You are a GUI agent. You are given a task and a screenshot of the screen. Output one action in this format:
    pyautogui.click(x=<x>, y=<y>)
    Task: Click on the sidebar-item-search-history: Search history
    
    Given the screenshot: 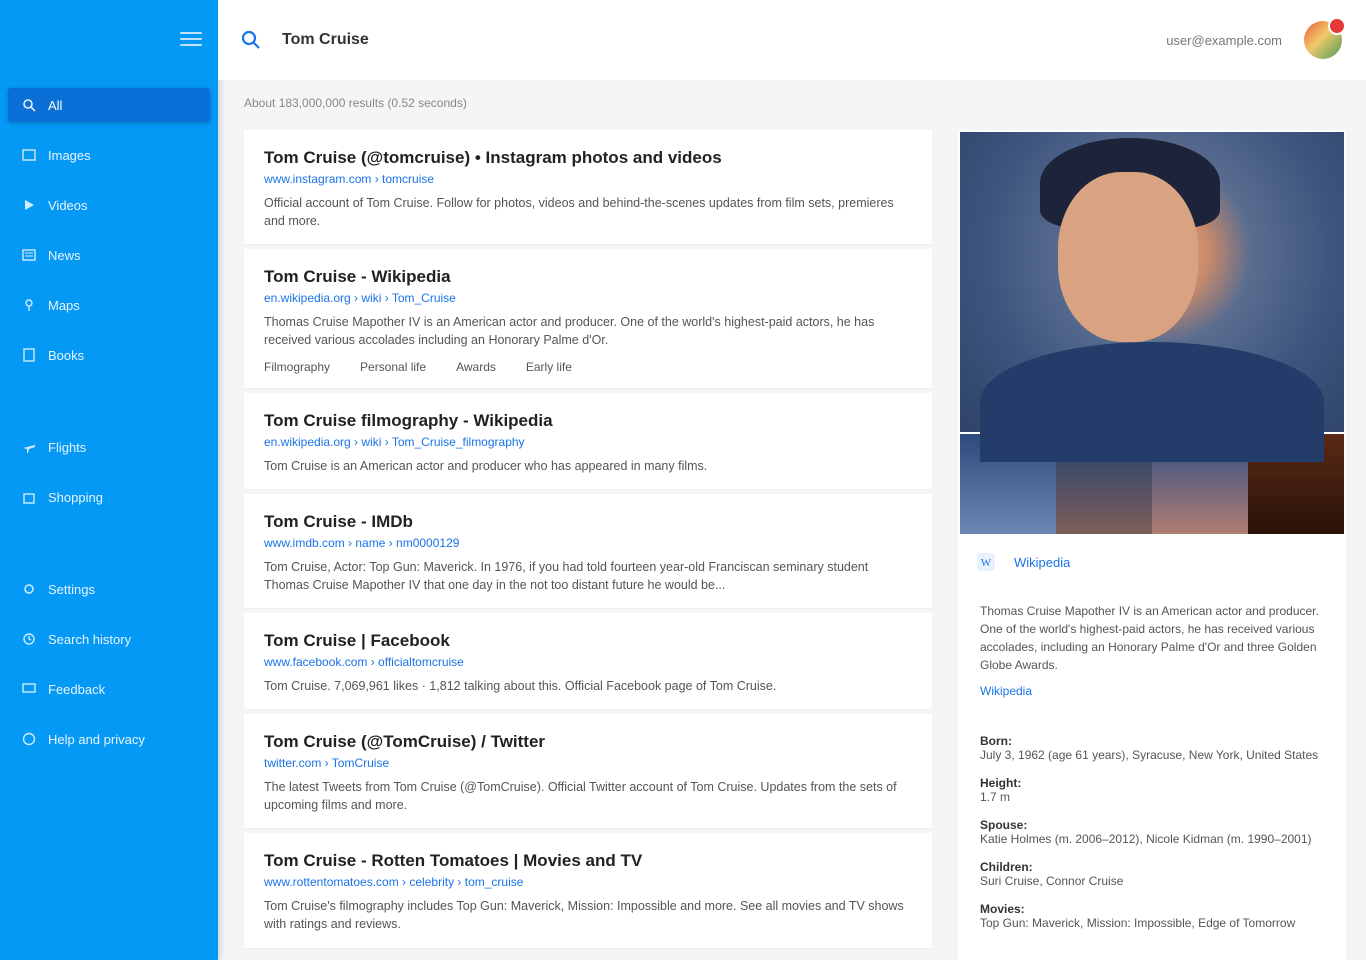 What is the action you would take?
    pyautogui.click(x=109, y=639)
    